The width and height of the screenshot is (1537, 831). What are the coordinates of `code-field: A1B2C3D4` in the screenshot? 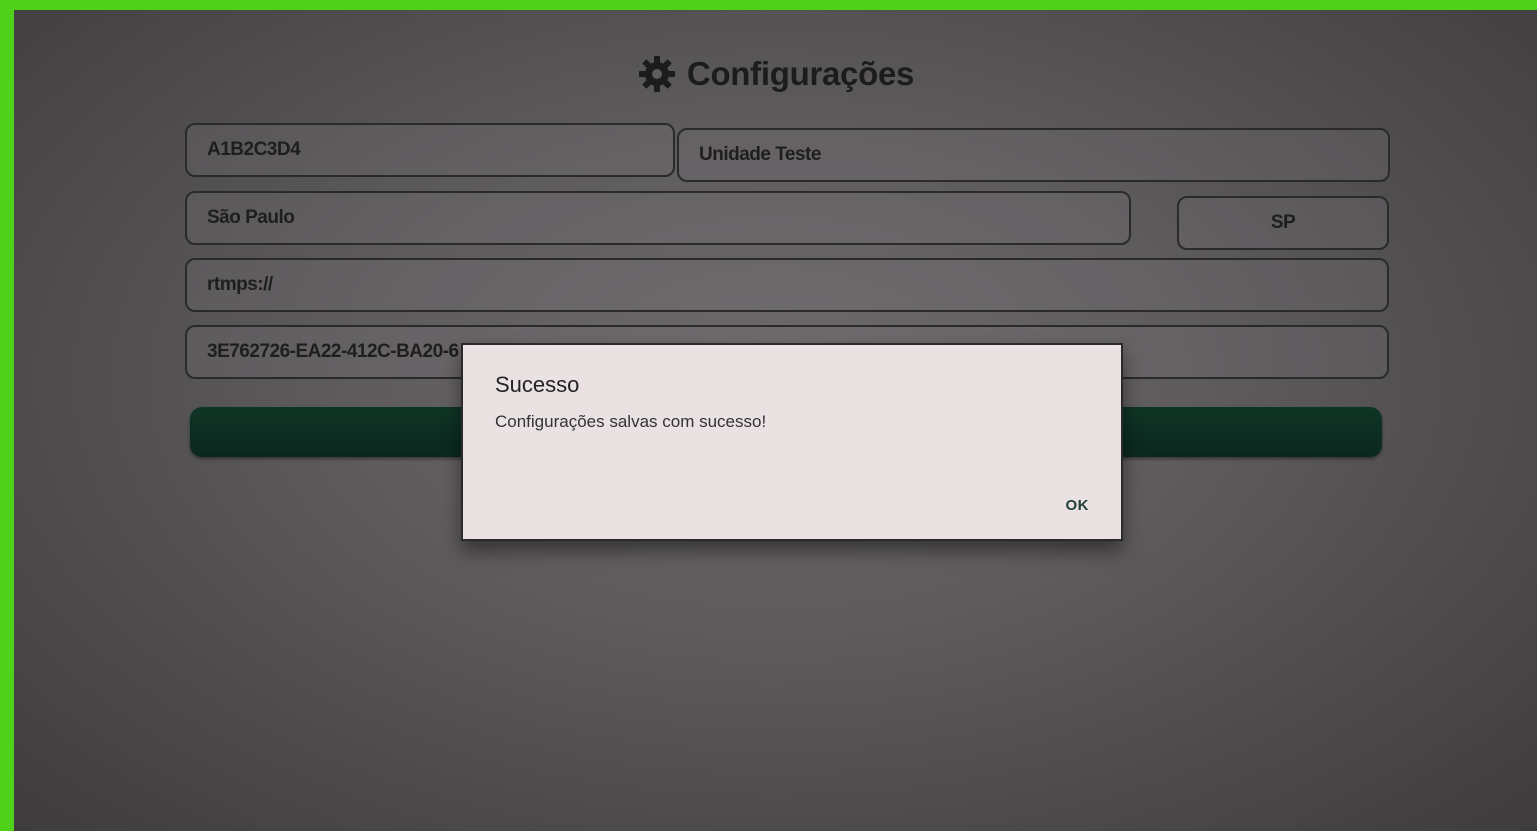 It's located at (430, 150).